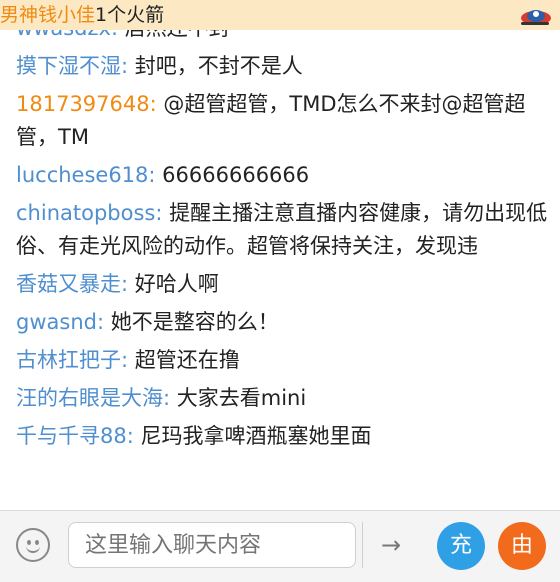  What do you see at coordinates (536, 17) in the screenshot?
I see `rocket-icon` at bounding box center [536, 17].